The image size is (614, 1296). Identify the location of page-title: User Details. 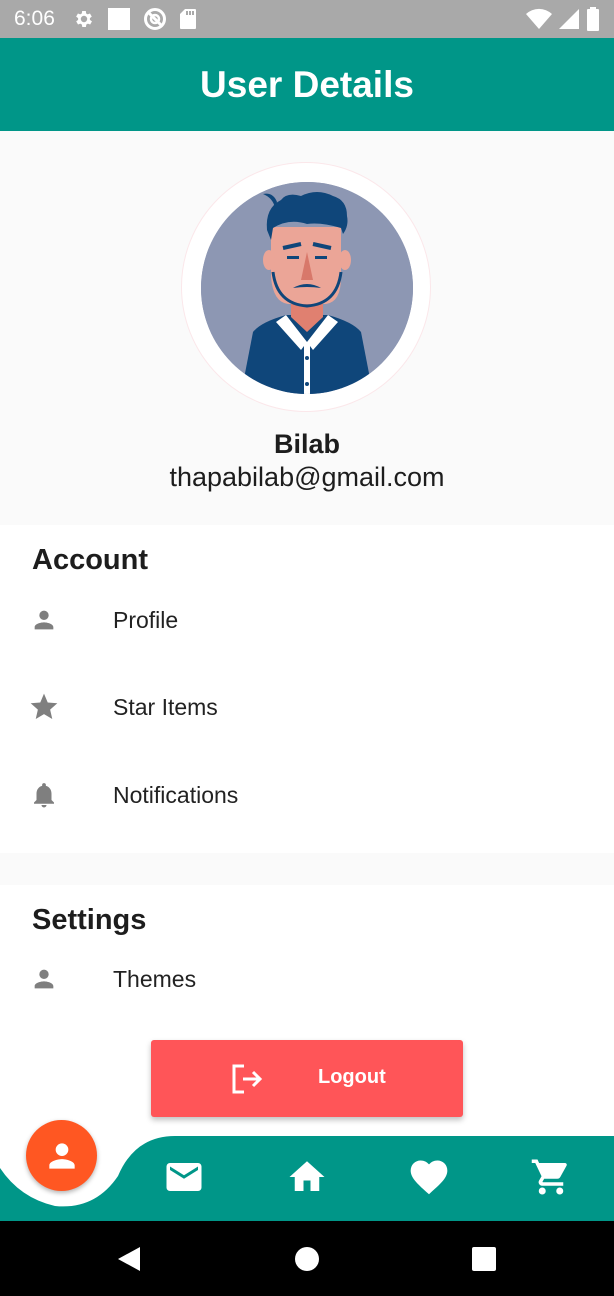
(307, 84).